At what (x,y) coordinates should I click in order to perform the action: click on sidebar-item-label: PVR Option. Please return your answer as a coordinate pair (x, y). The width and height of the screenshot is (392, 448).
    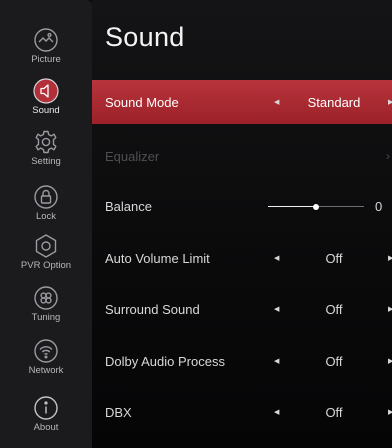
    Looking at the image, I should click on (46, 265).